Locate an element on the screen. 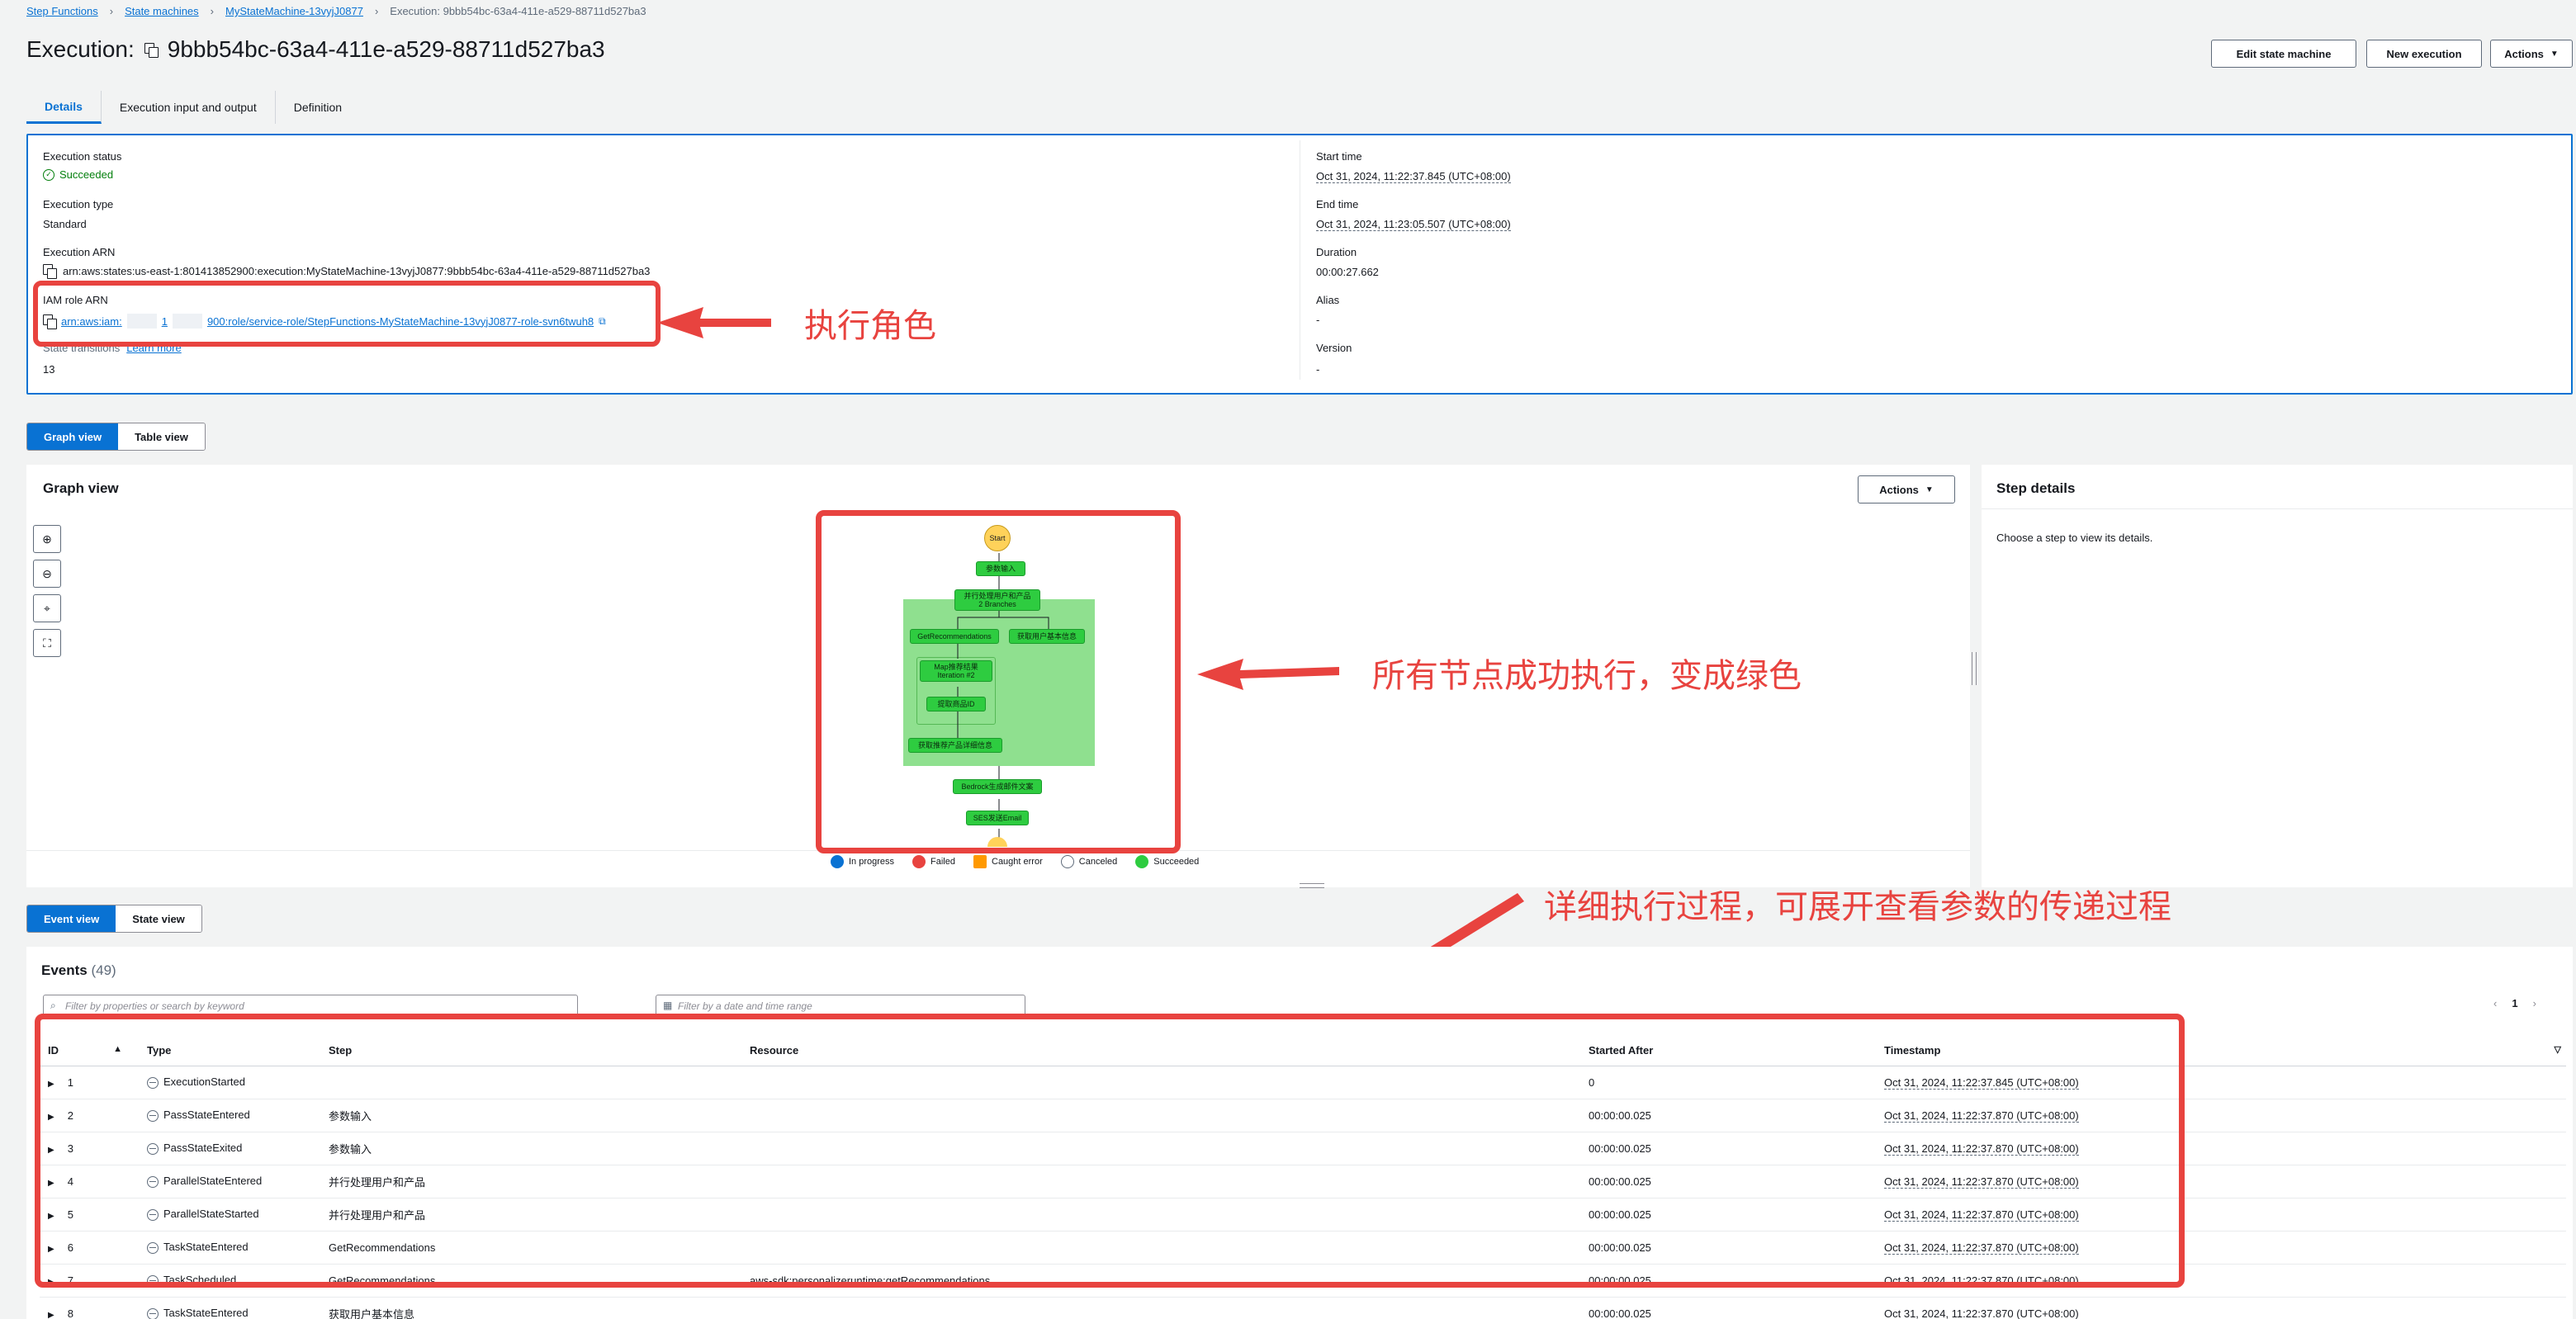  breadcrumb-state-machines: State machines is located at coordinates (162, 11).